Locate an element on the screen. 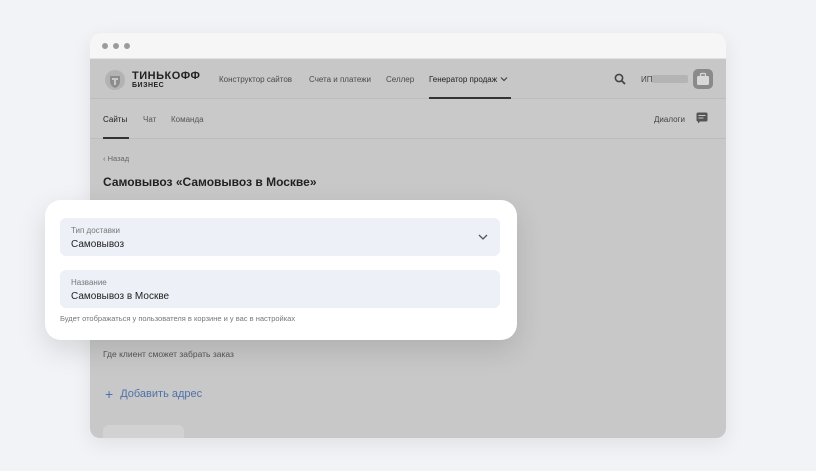  brand-name: ТИНЬКОФФ is located at coordinates (166, 76).